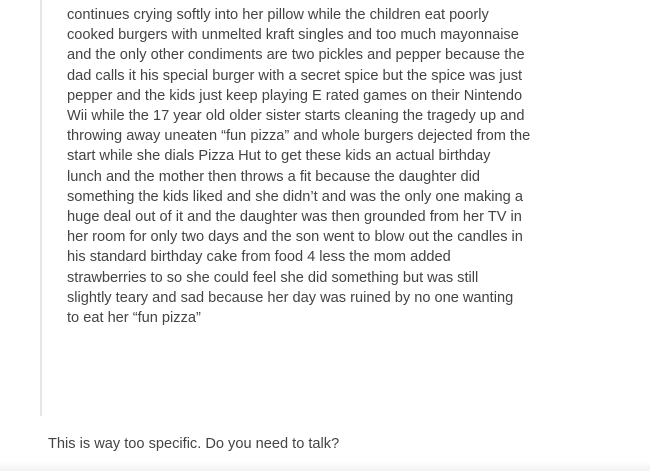  What do you see at coordinates (325, 466) in the screenshot?
I see `bottom-fade` at bounding box center [325, 466].